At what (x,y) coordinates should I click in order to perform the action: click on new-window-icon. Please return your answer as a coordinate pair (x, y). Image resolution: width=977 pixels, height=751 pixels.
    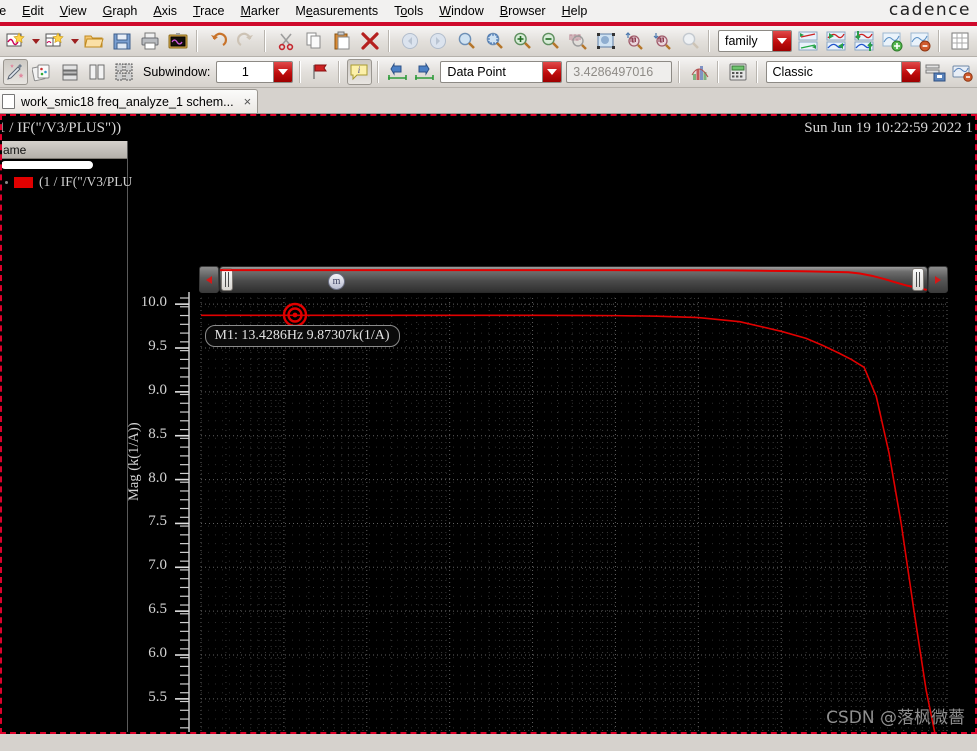
    Looking at the image, I should click on (16, 41).